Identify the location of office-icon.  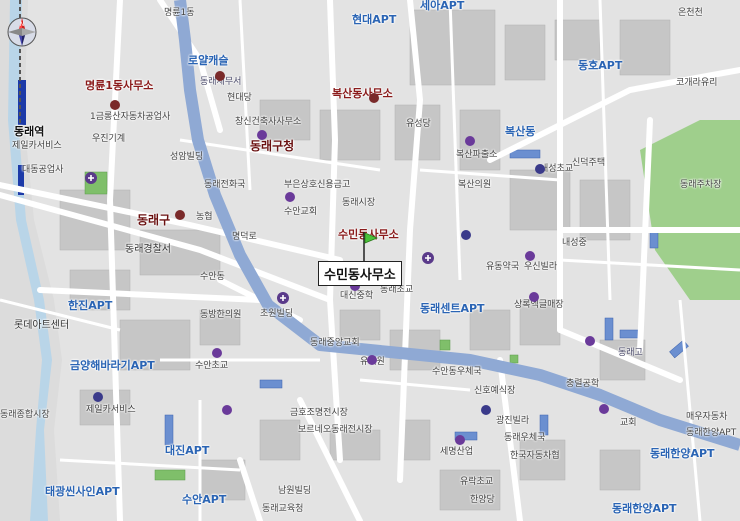
(244, 145).